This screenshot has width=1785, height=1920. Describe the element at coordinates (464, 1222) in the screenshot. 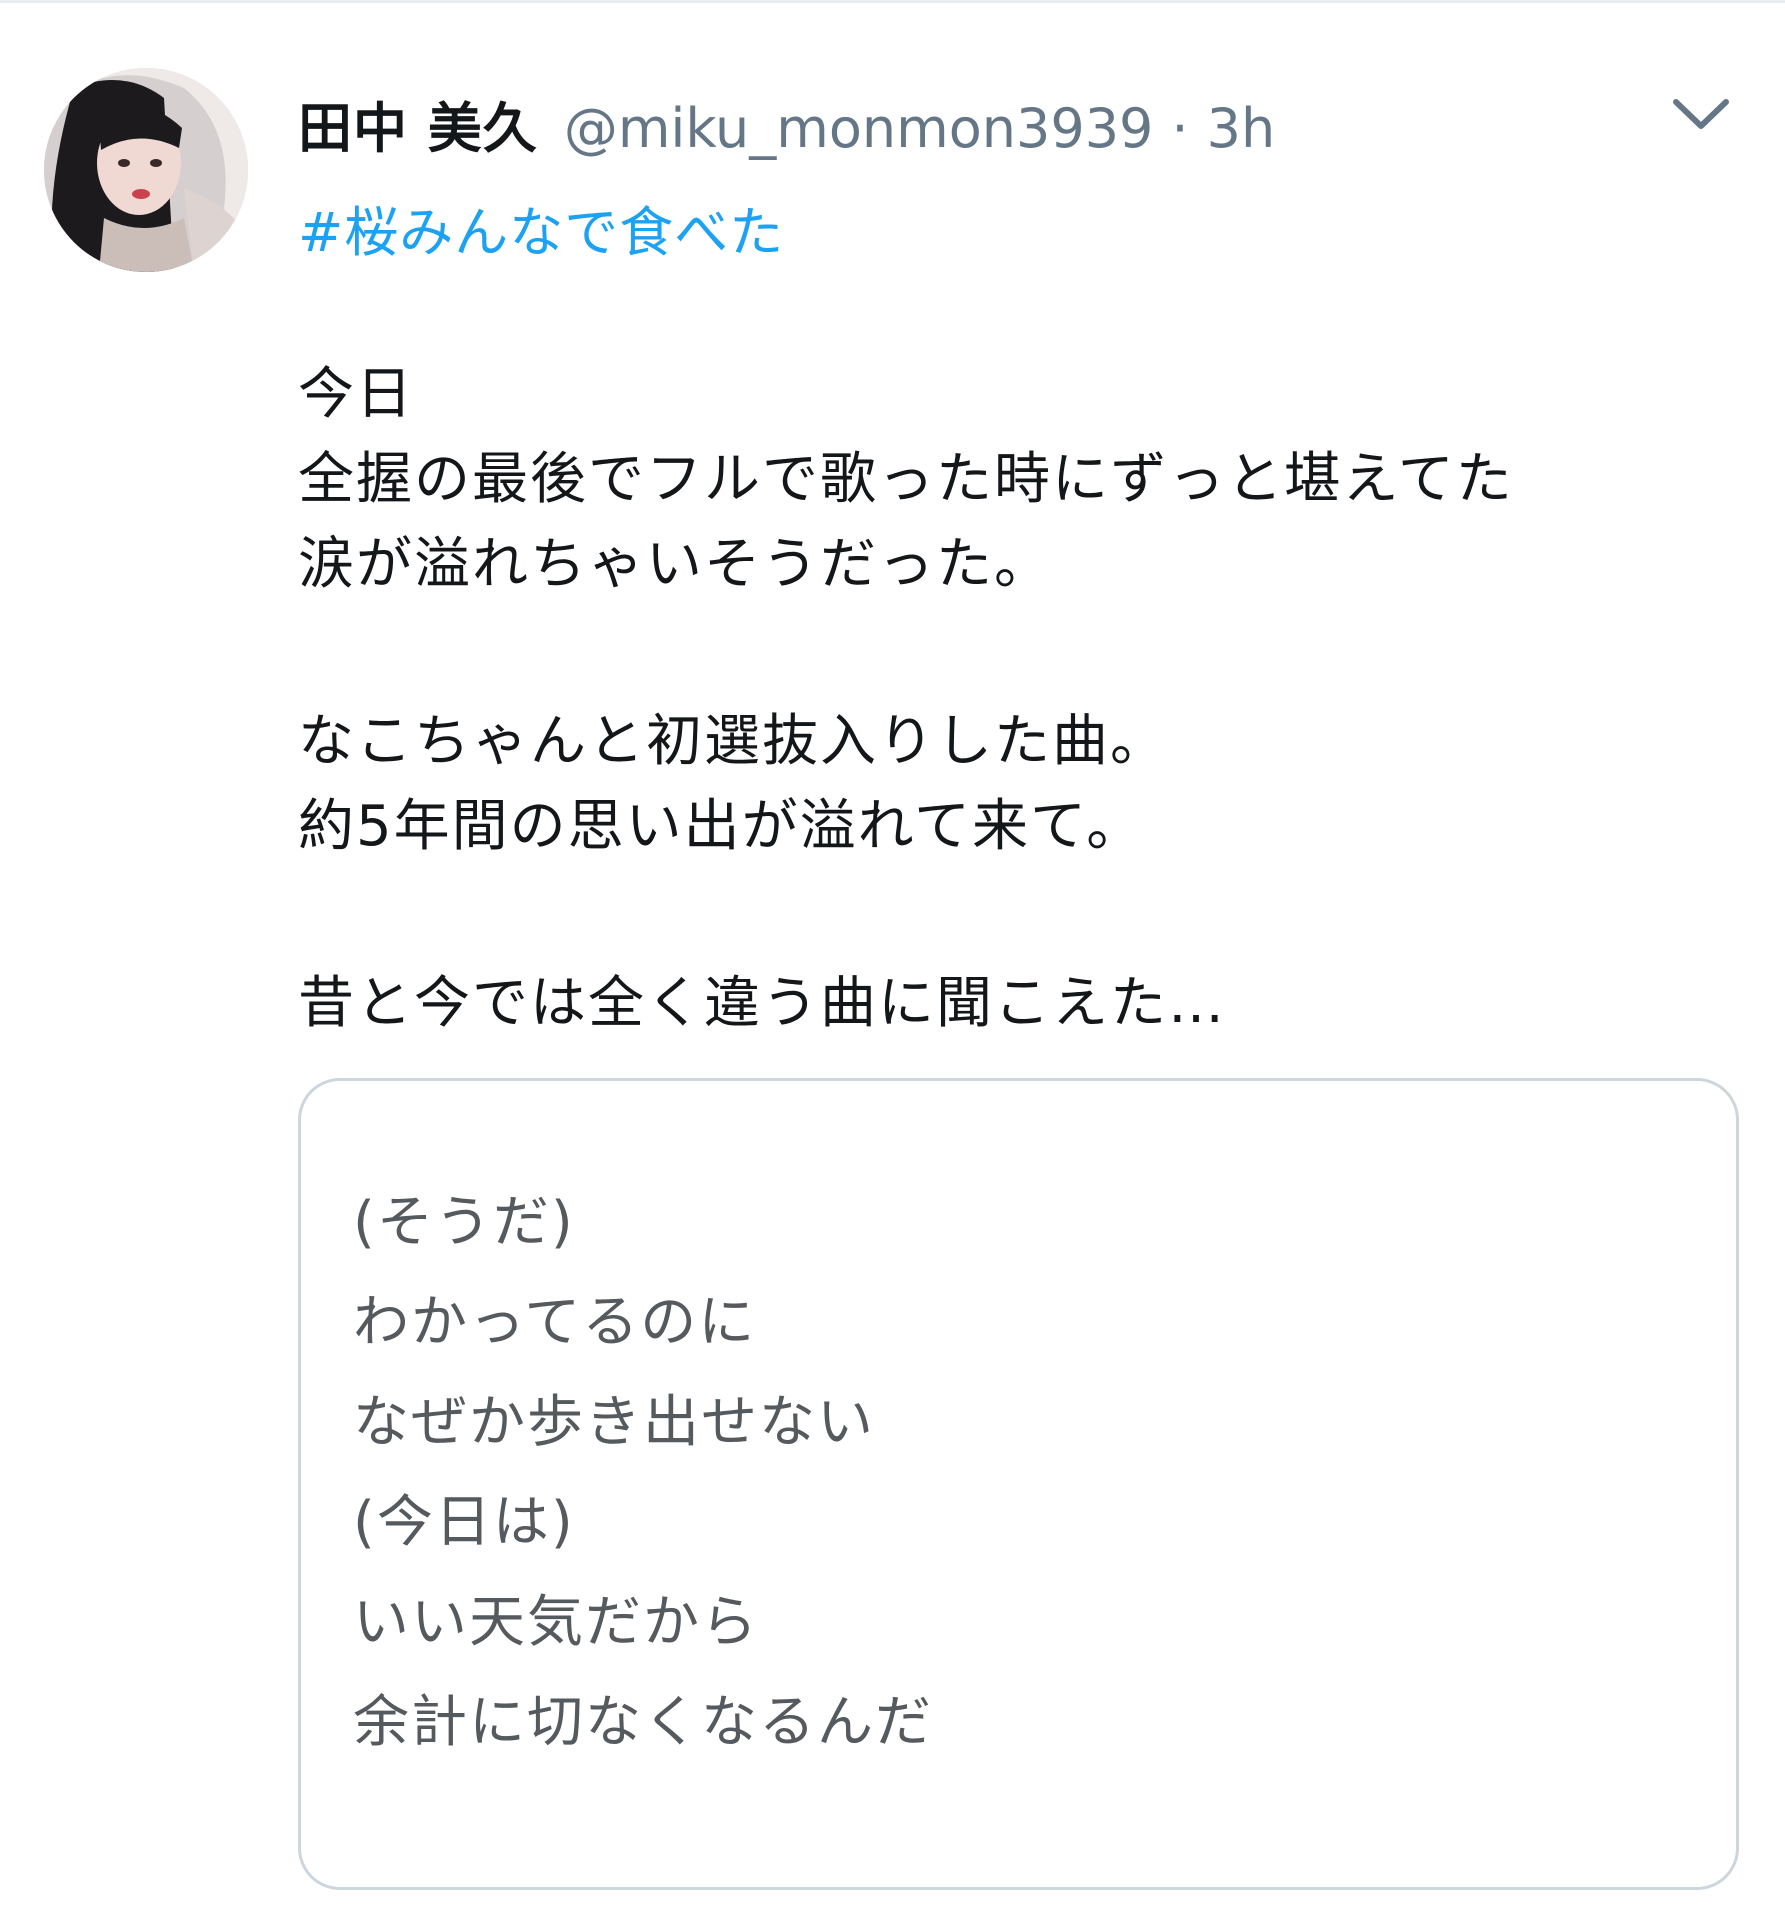

I see `attached-image-line: (そうだ)` at that location.